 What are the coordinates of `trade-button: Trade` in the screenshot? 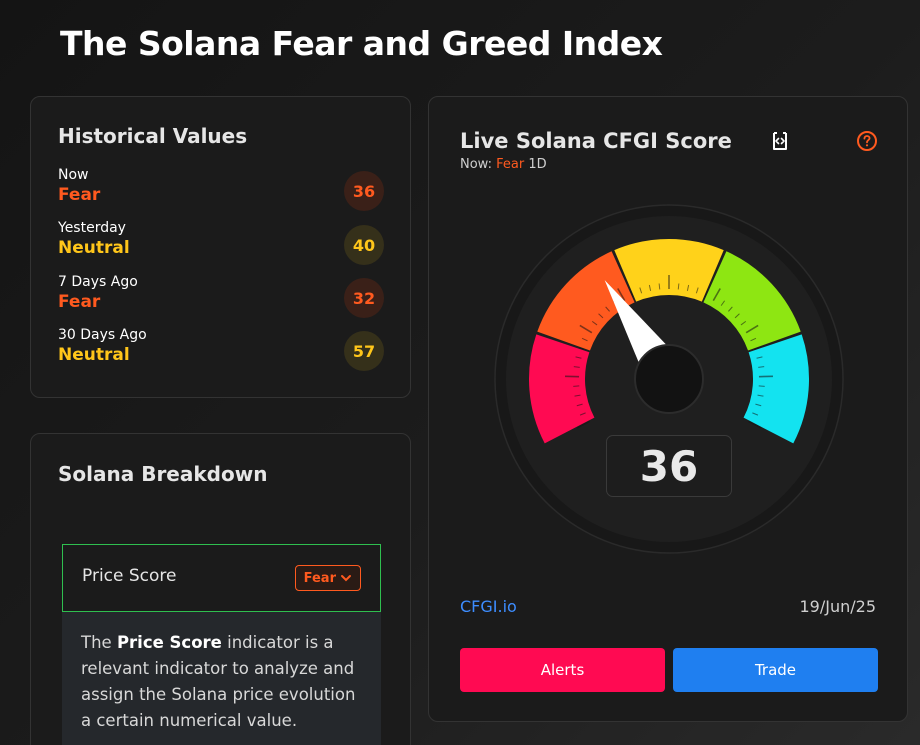 It's located at (775, 670).